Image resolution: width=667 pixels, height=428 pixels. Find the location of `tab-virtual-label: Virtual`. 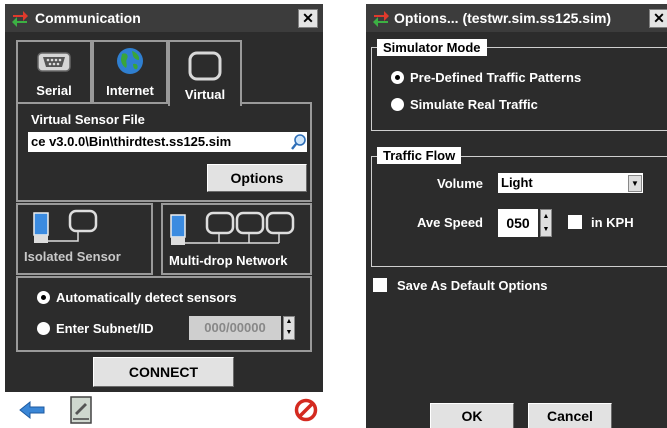

tab-virtual-label: Virtual is located at coordinates (205, 94).